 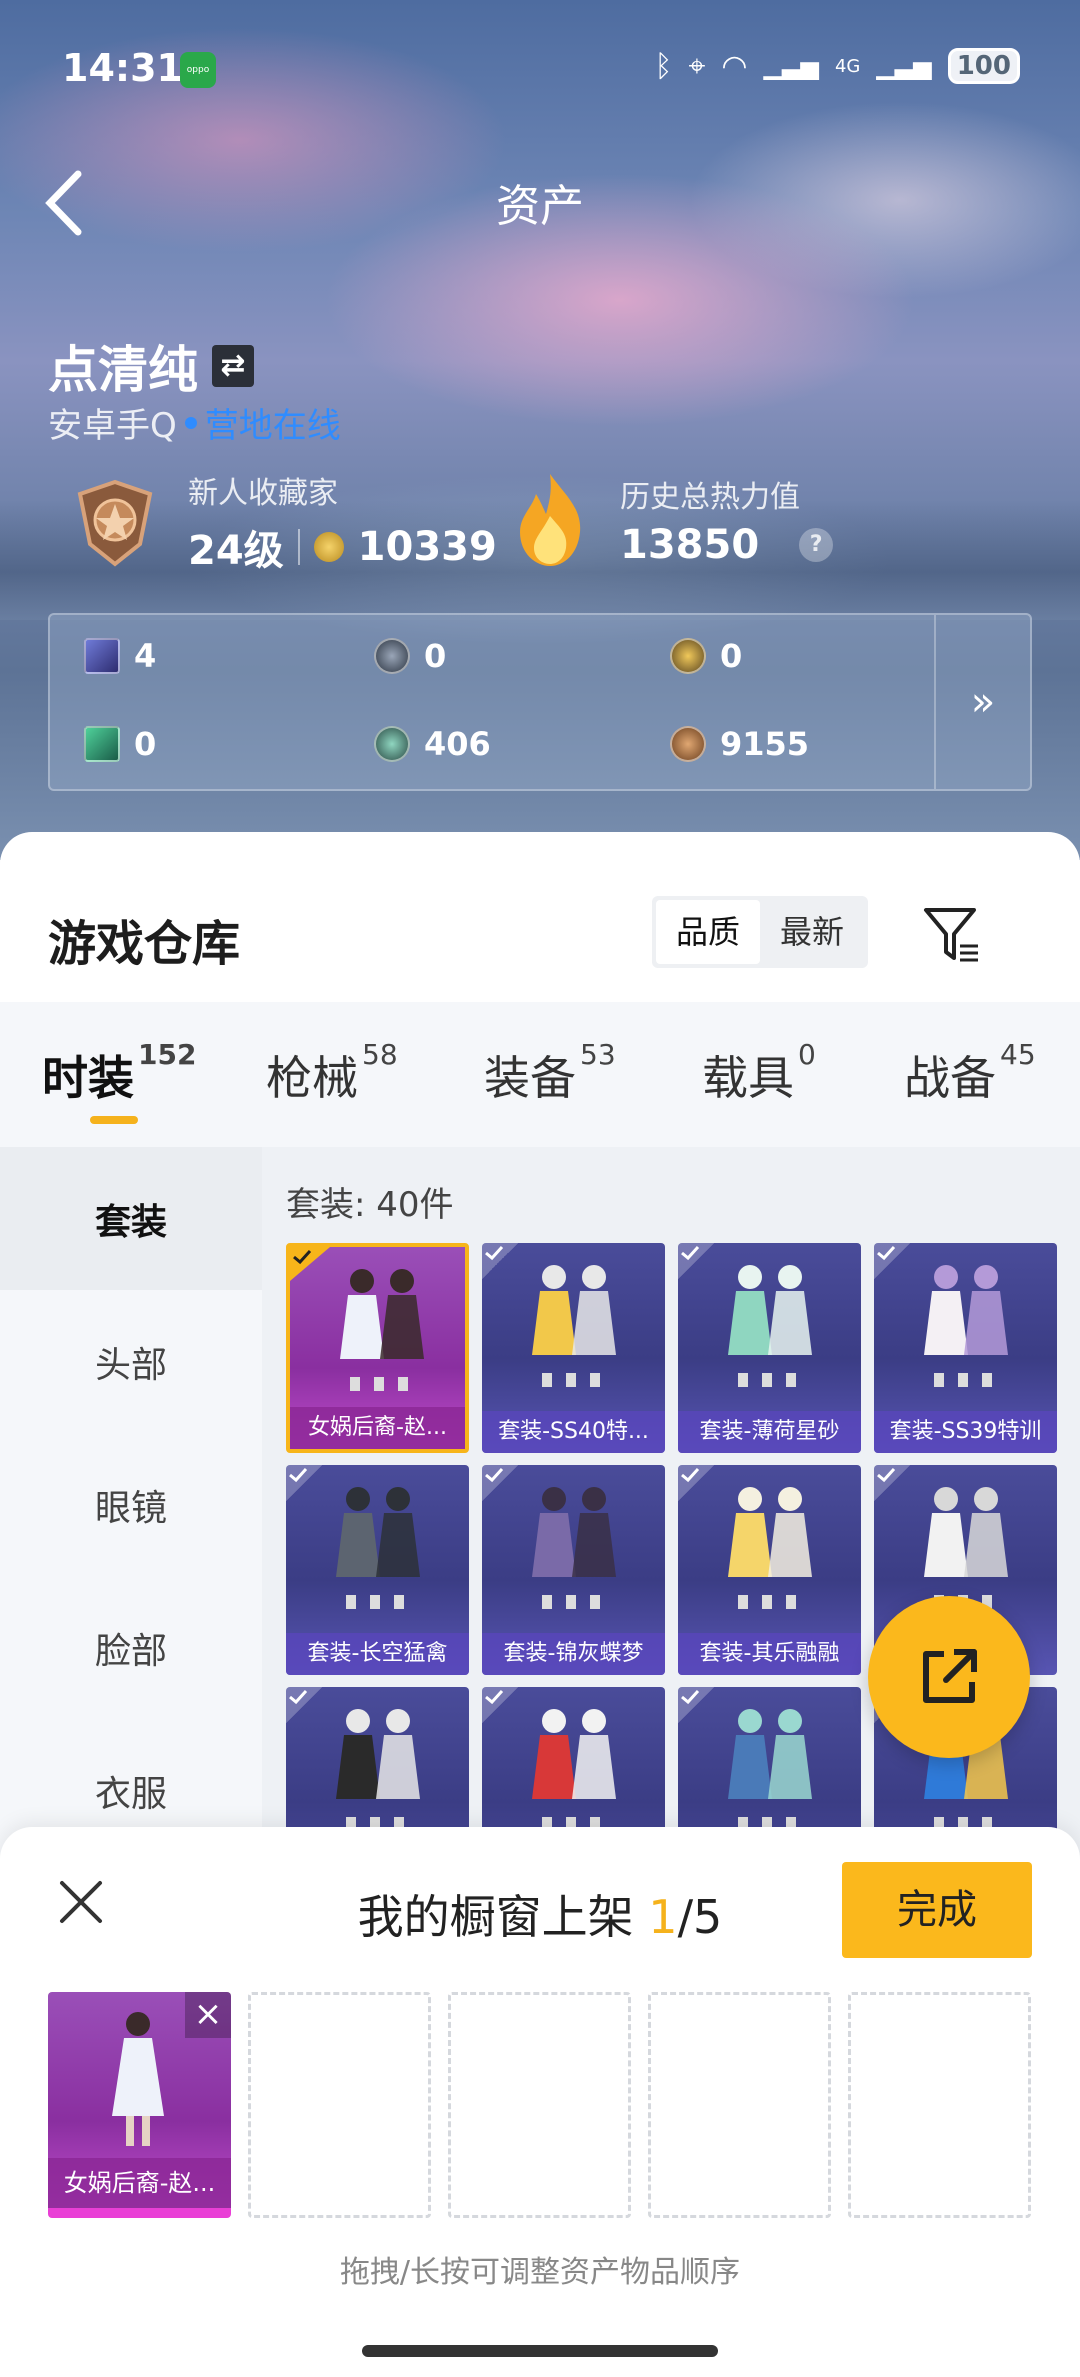 What do you see at coordinates (131, 1361) in the screenshot?
I see `sidebar-item-head: 头部` at bounding box center [131, 1361].